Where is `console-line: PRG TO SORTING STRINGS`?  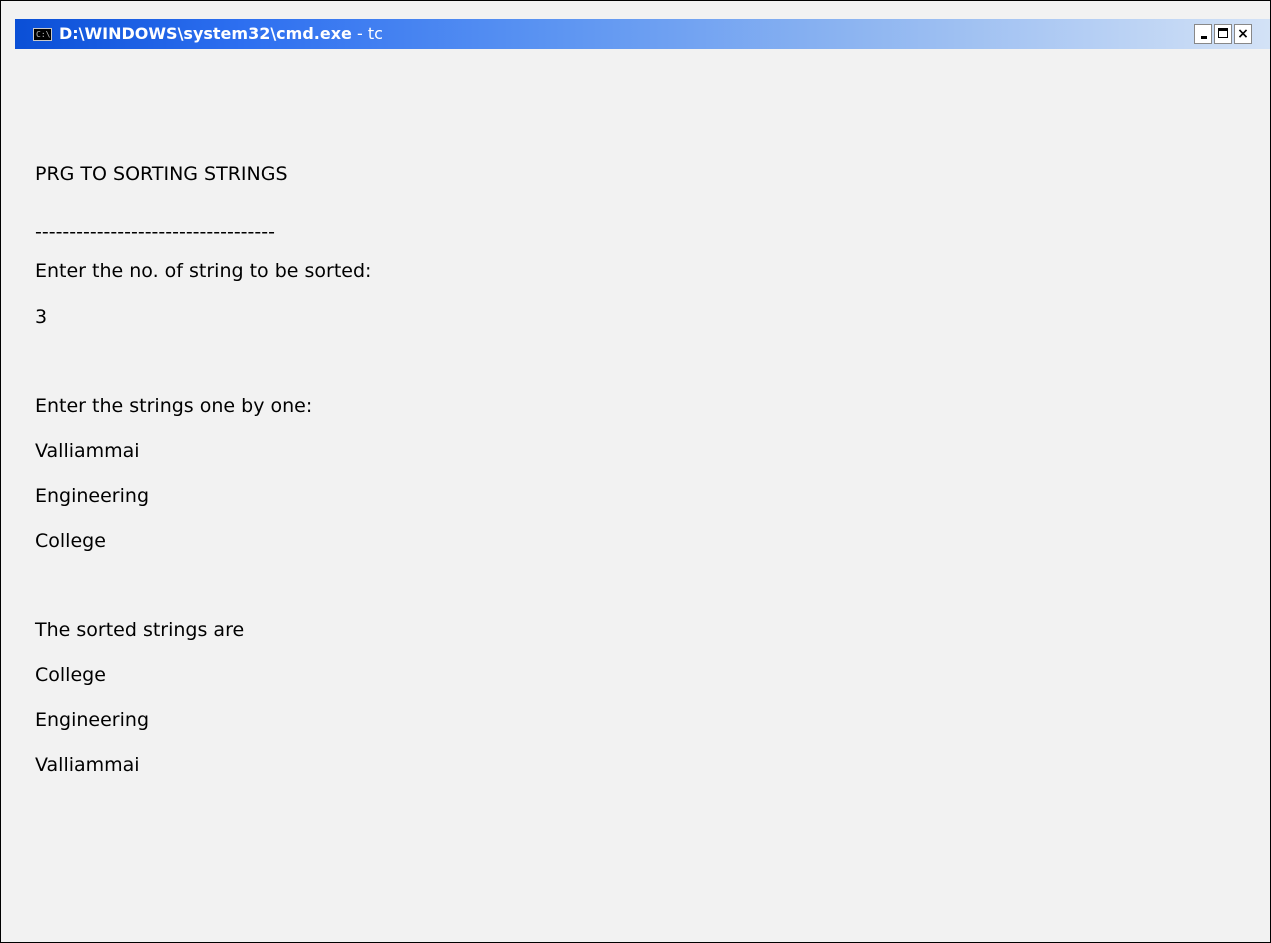 console-line: PRG TO SORTING STRINGS is located at coordinates (161, 174).